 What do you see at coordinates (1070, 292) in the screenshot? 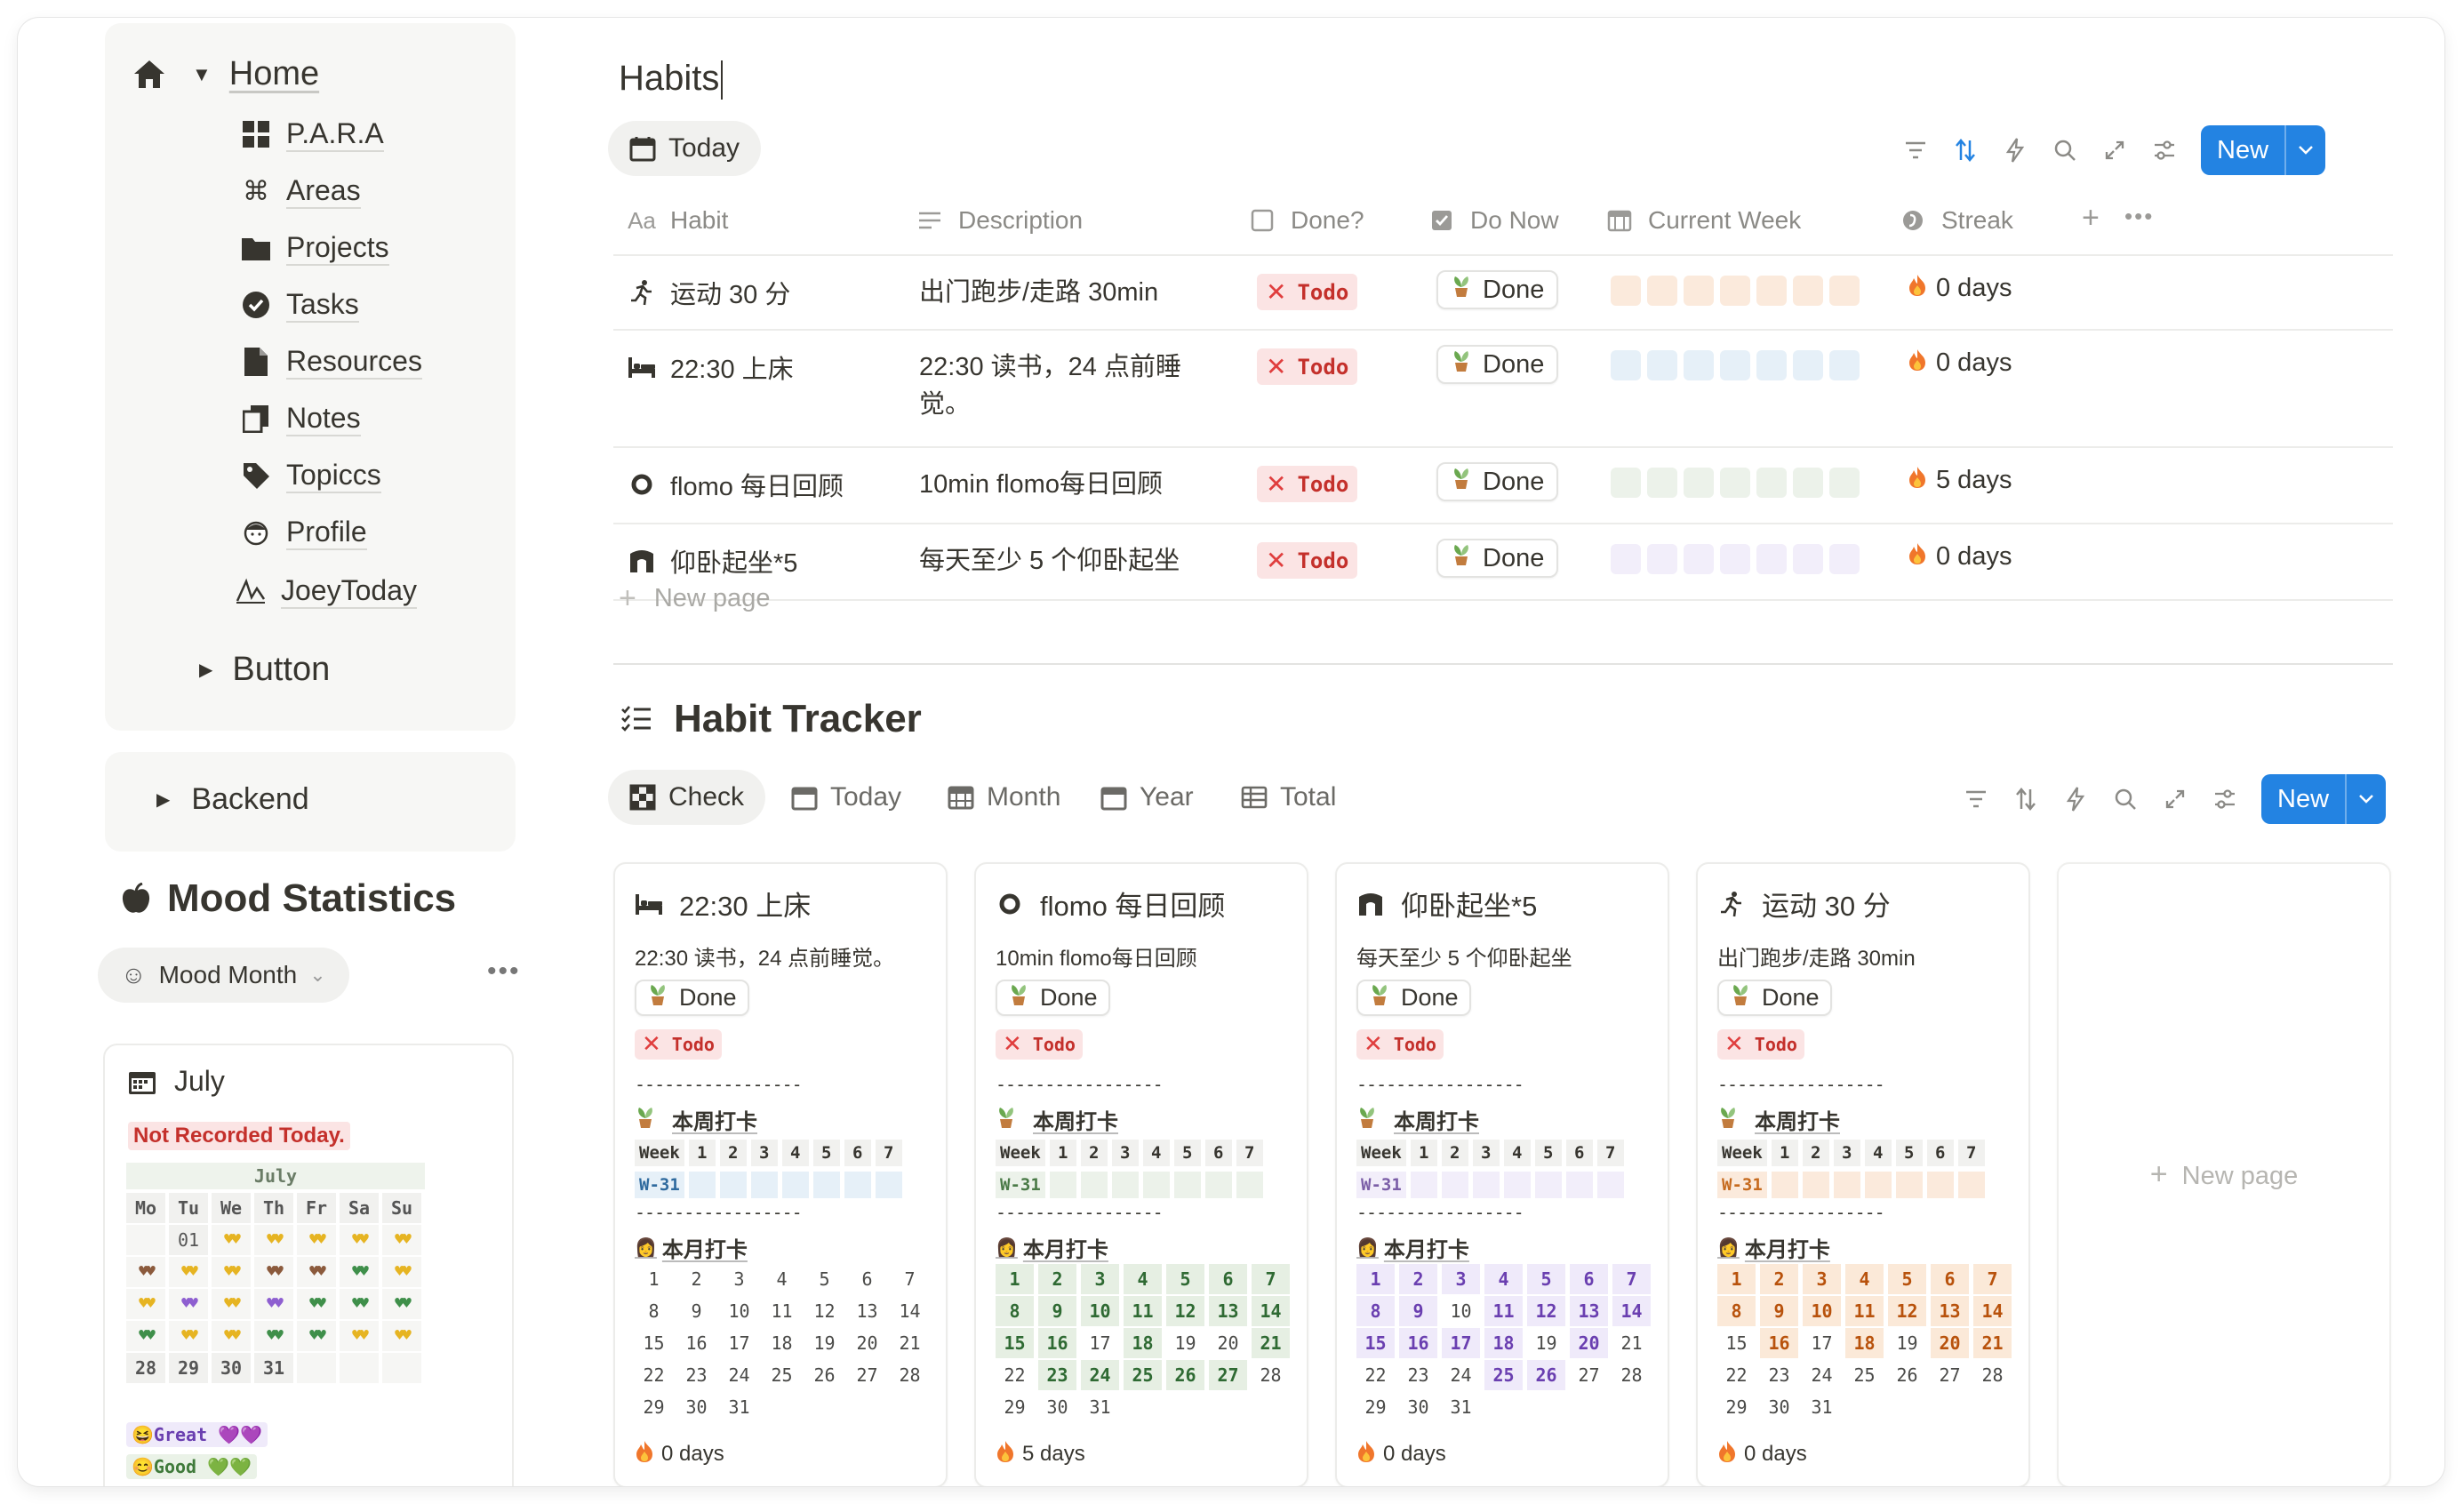
I see `description-cell: 出门跑步/走路 30min` at bounding box center [1070, 292].